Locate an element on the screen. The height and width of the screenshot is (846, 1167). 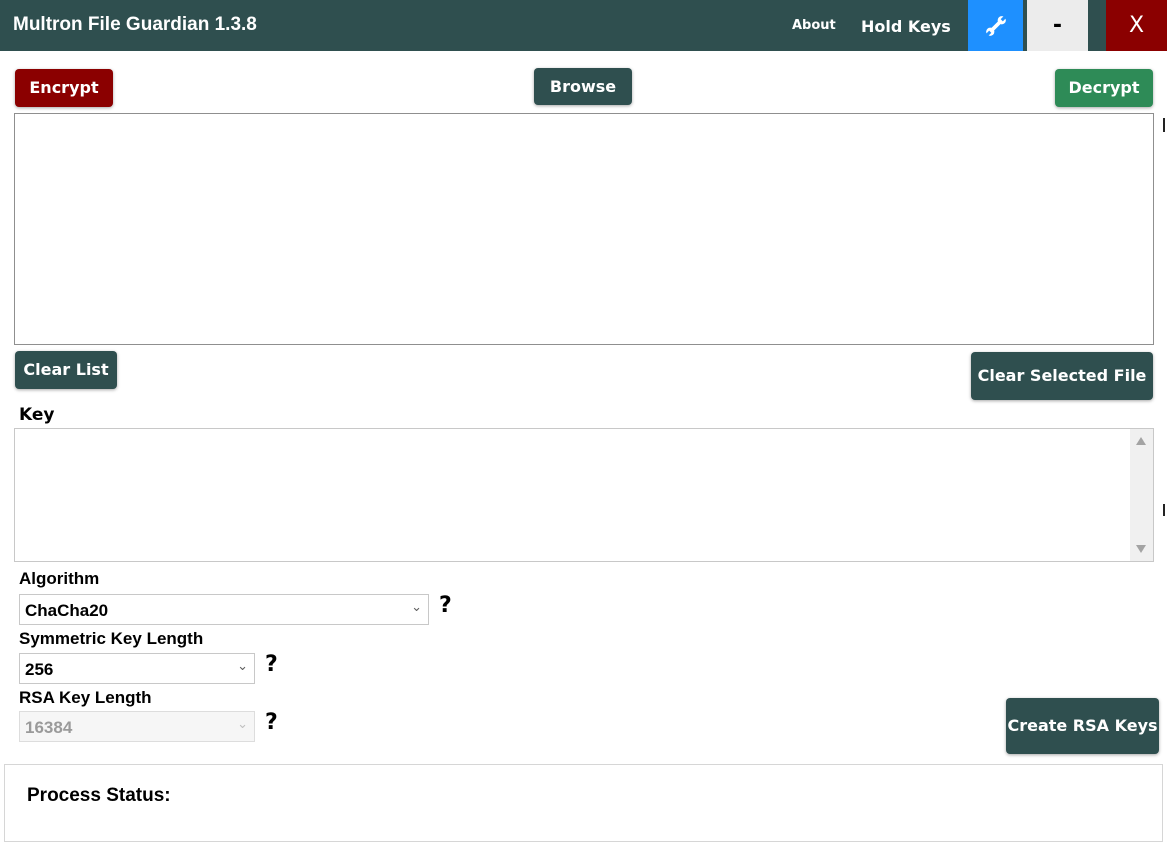
clear-selected-file-button: Clear Selected File is located at coordinates (1062, 376).